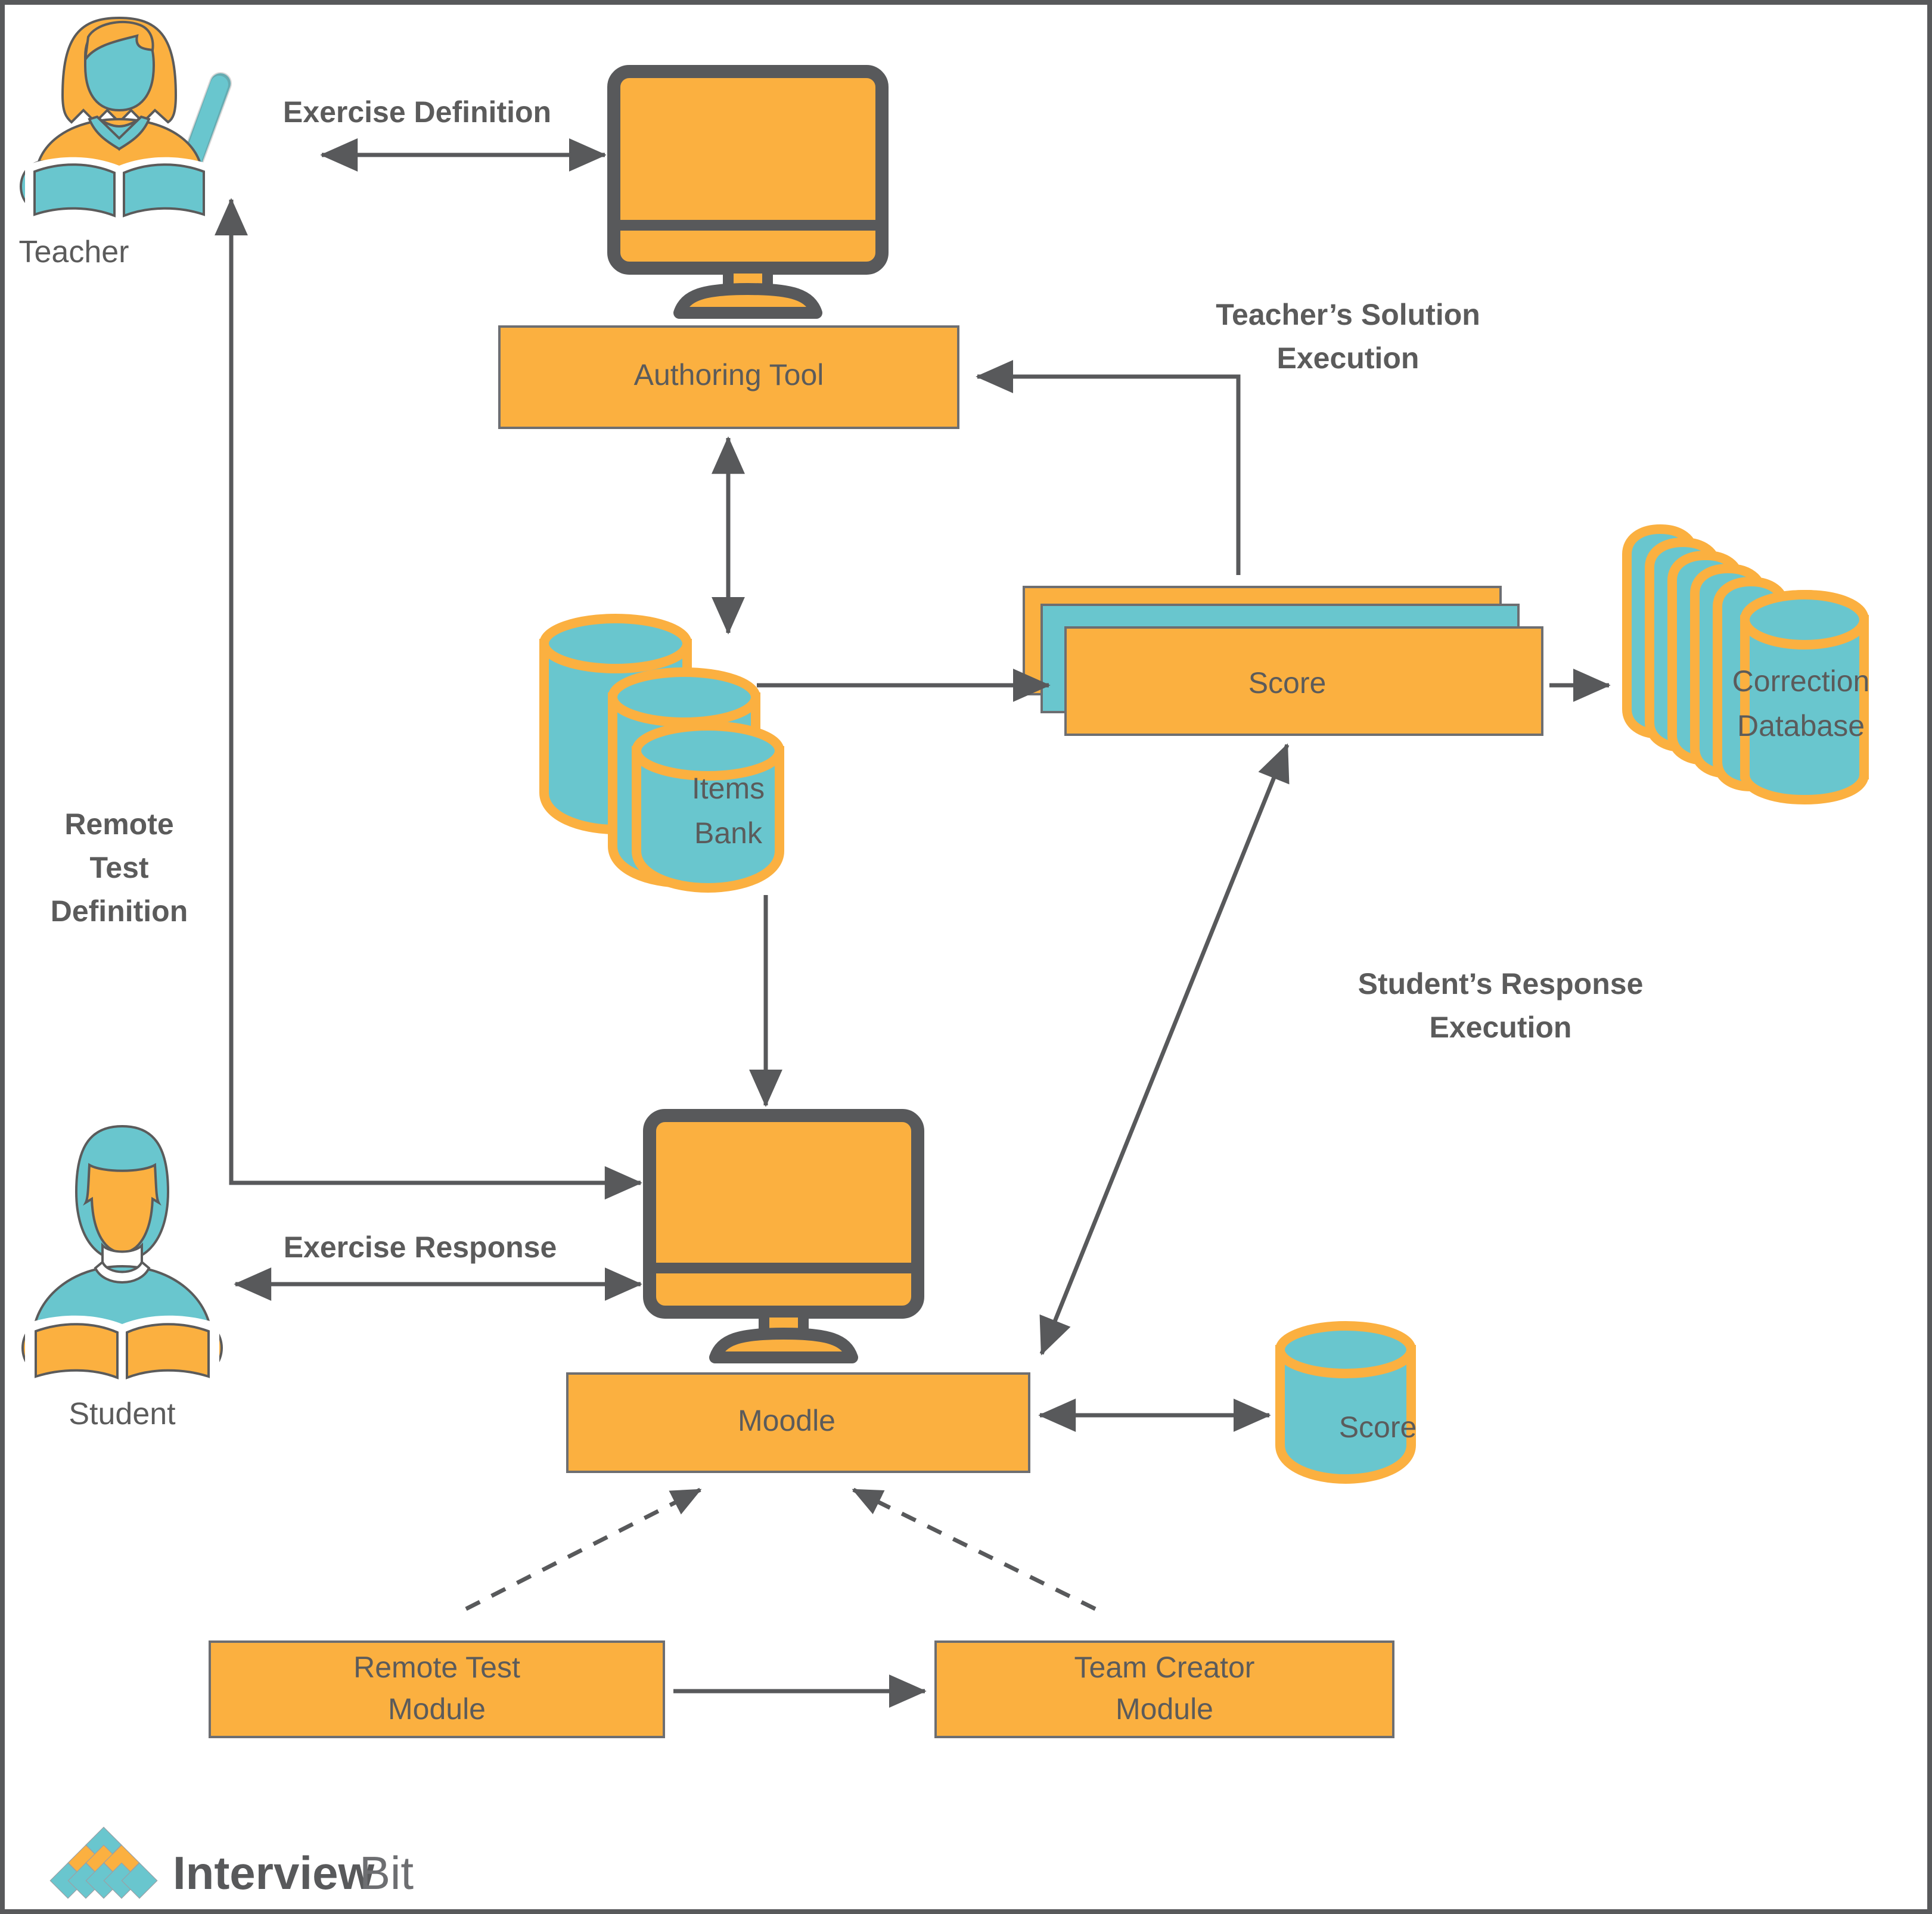 The height and width of the screenshot is (1914, 1932). I want to click on team-creator-module-label-line2: Module, so click(1164, 1709).